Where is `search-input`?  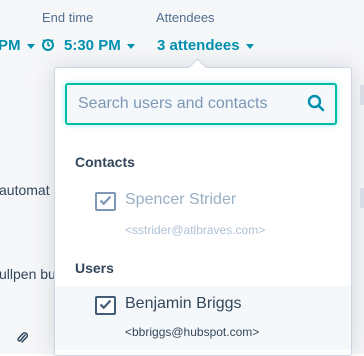 search-input is located at coordinates (182, 104).